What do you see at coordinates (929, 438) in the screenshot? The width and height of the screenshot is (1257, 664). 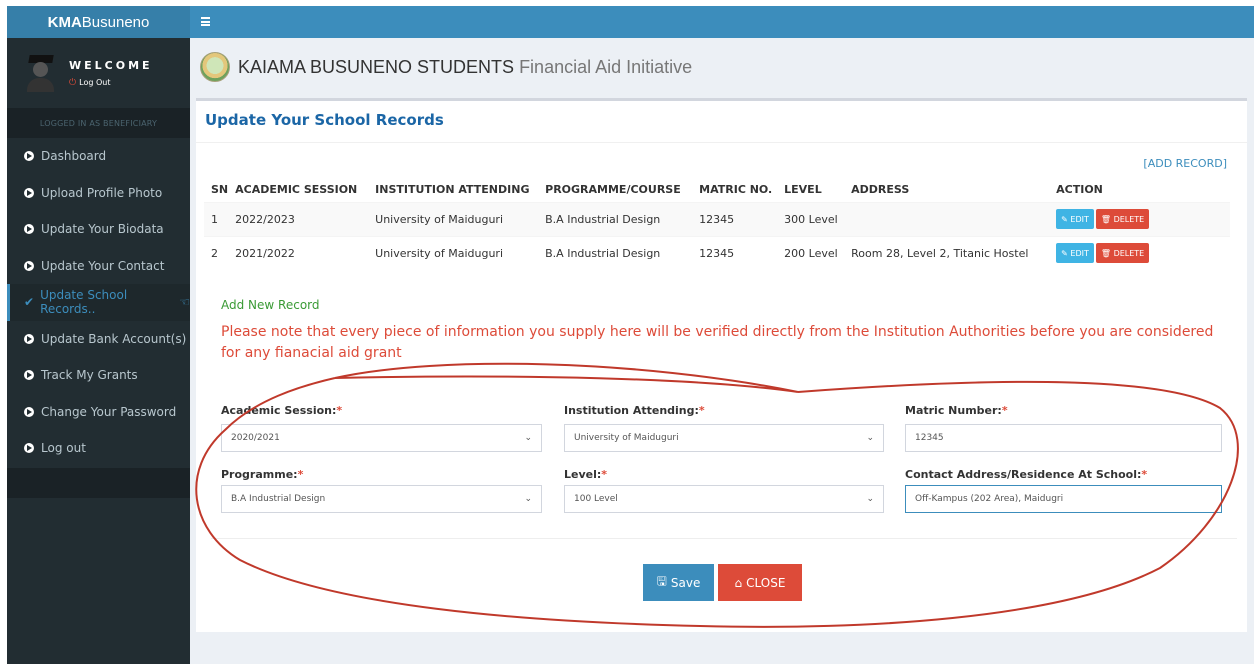 I see `input-value: 12345` at bounding box center [929, 438].